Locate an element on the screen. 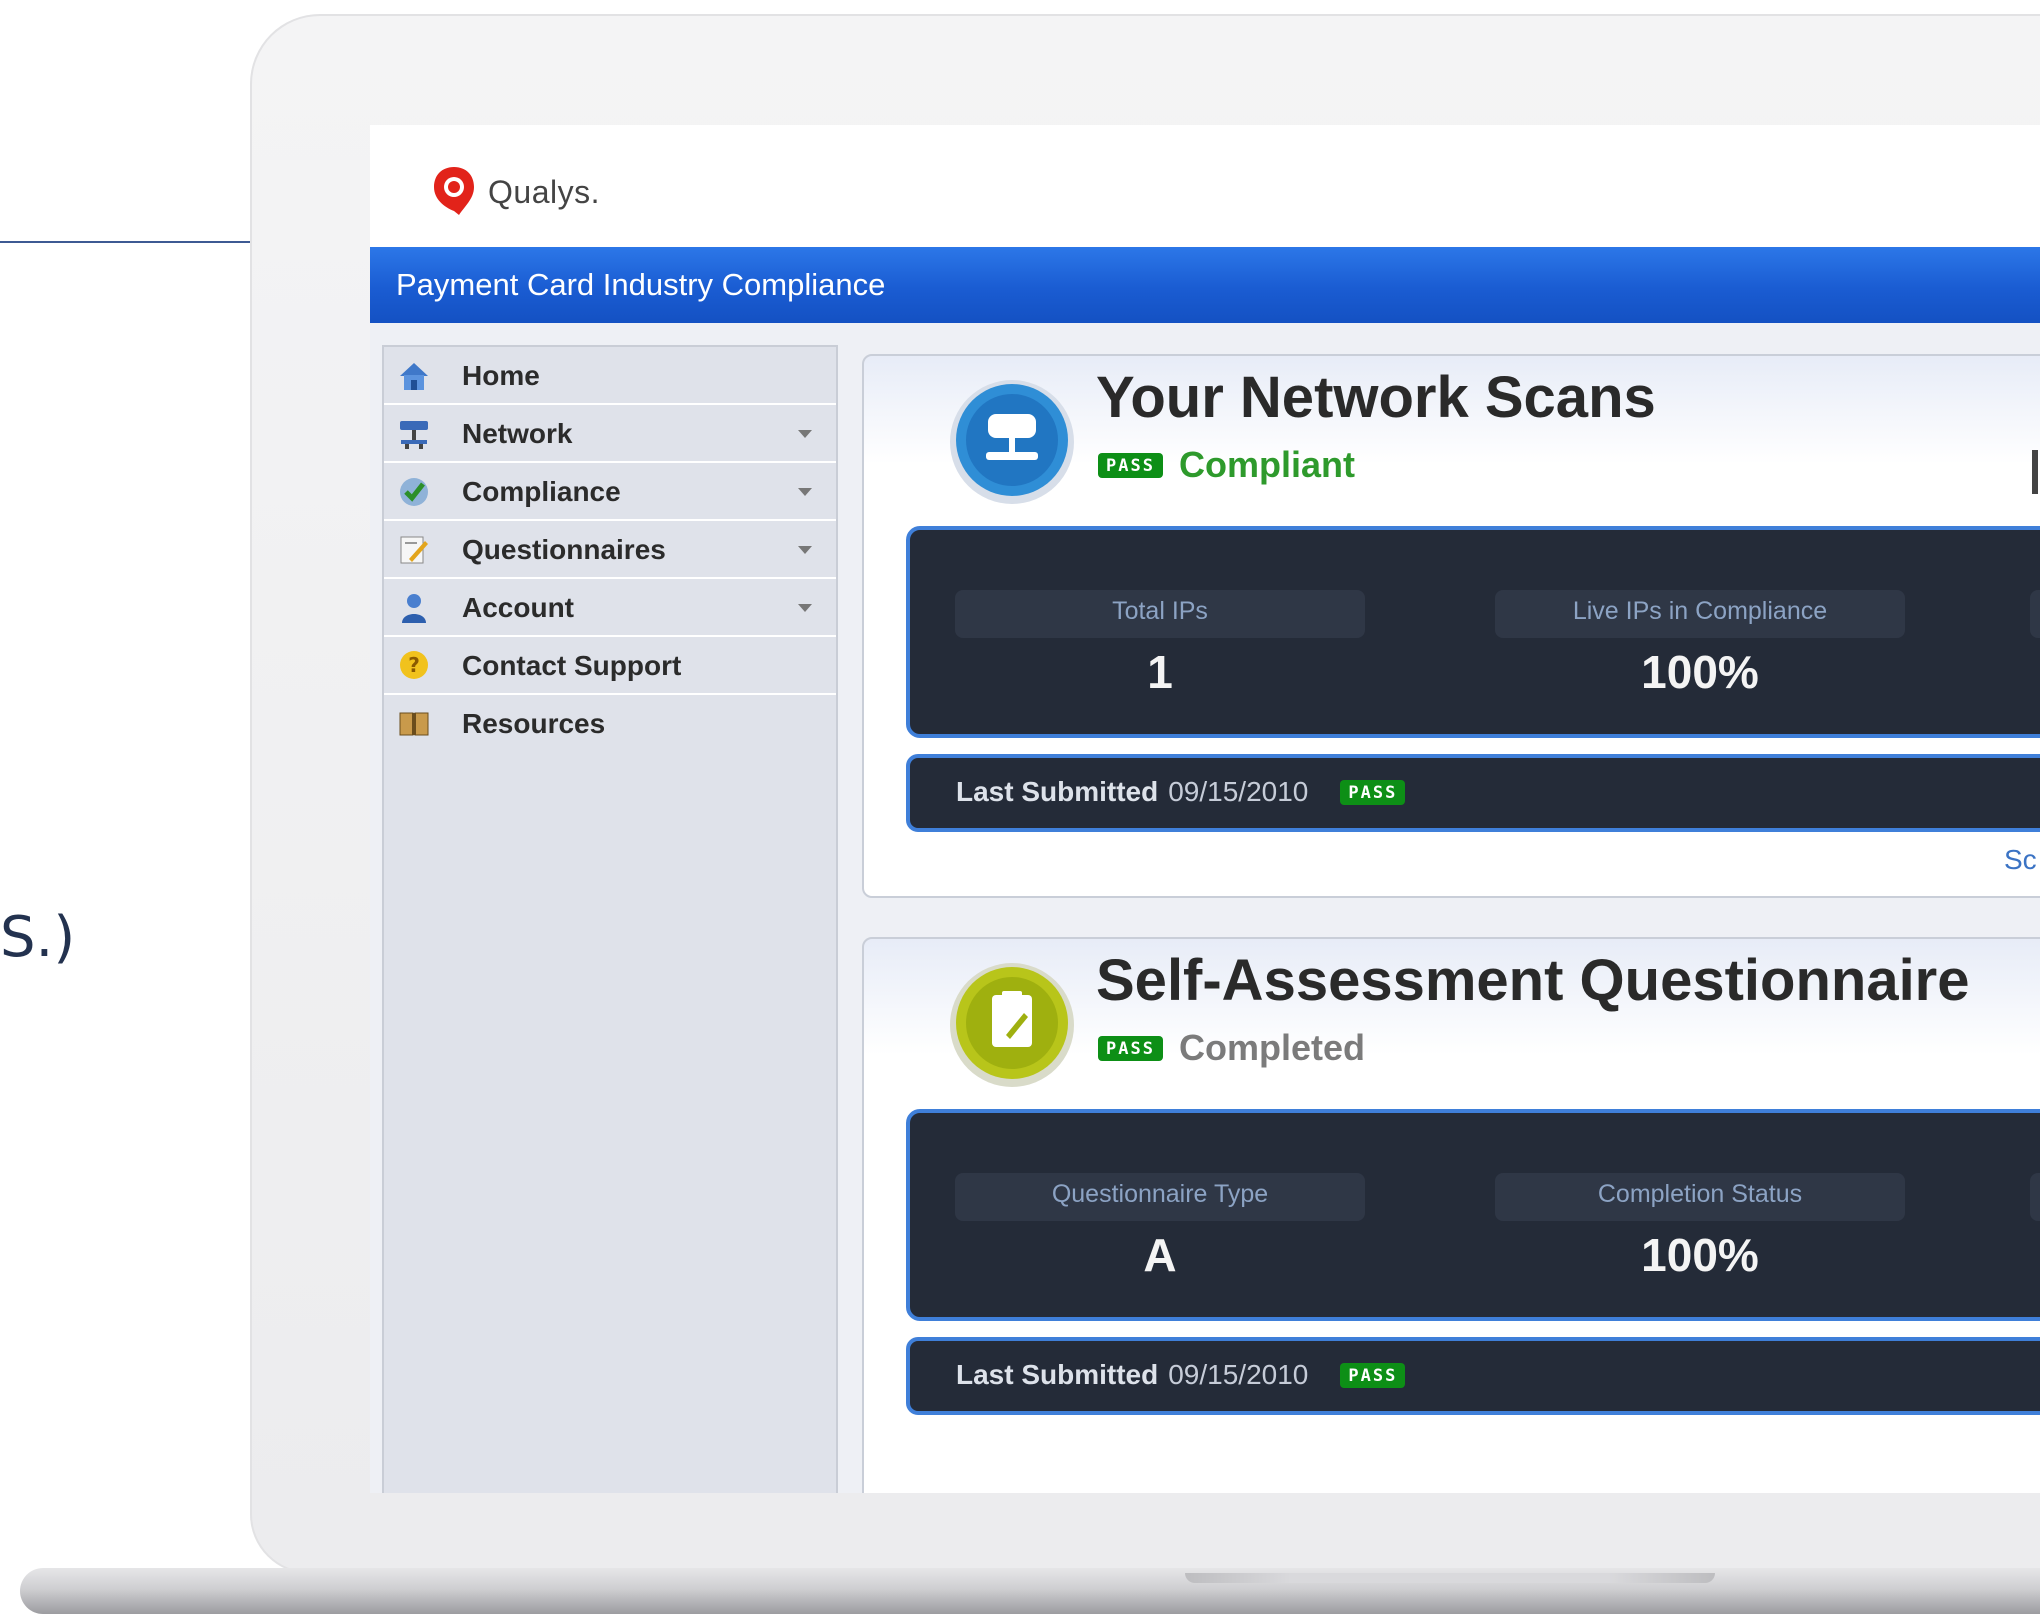 The image size is (2040, 1616). questionnaire-edit-icon is located at coordinates (414, 550).